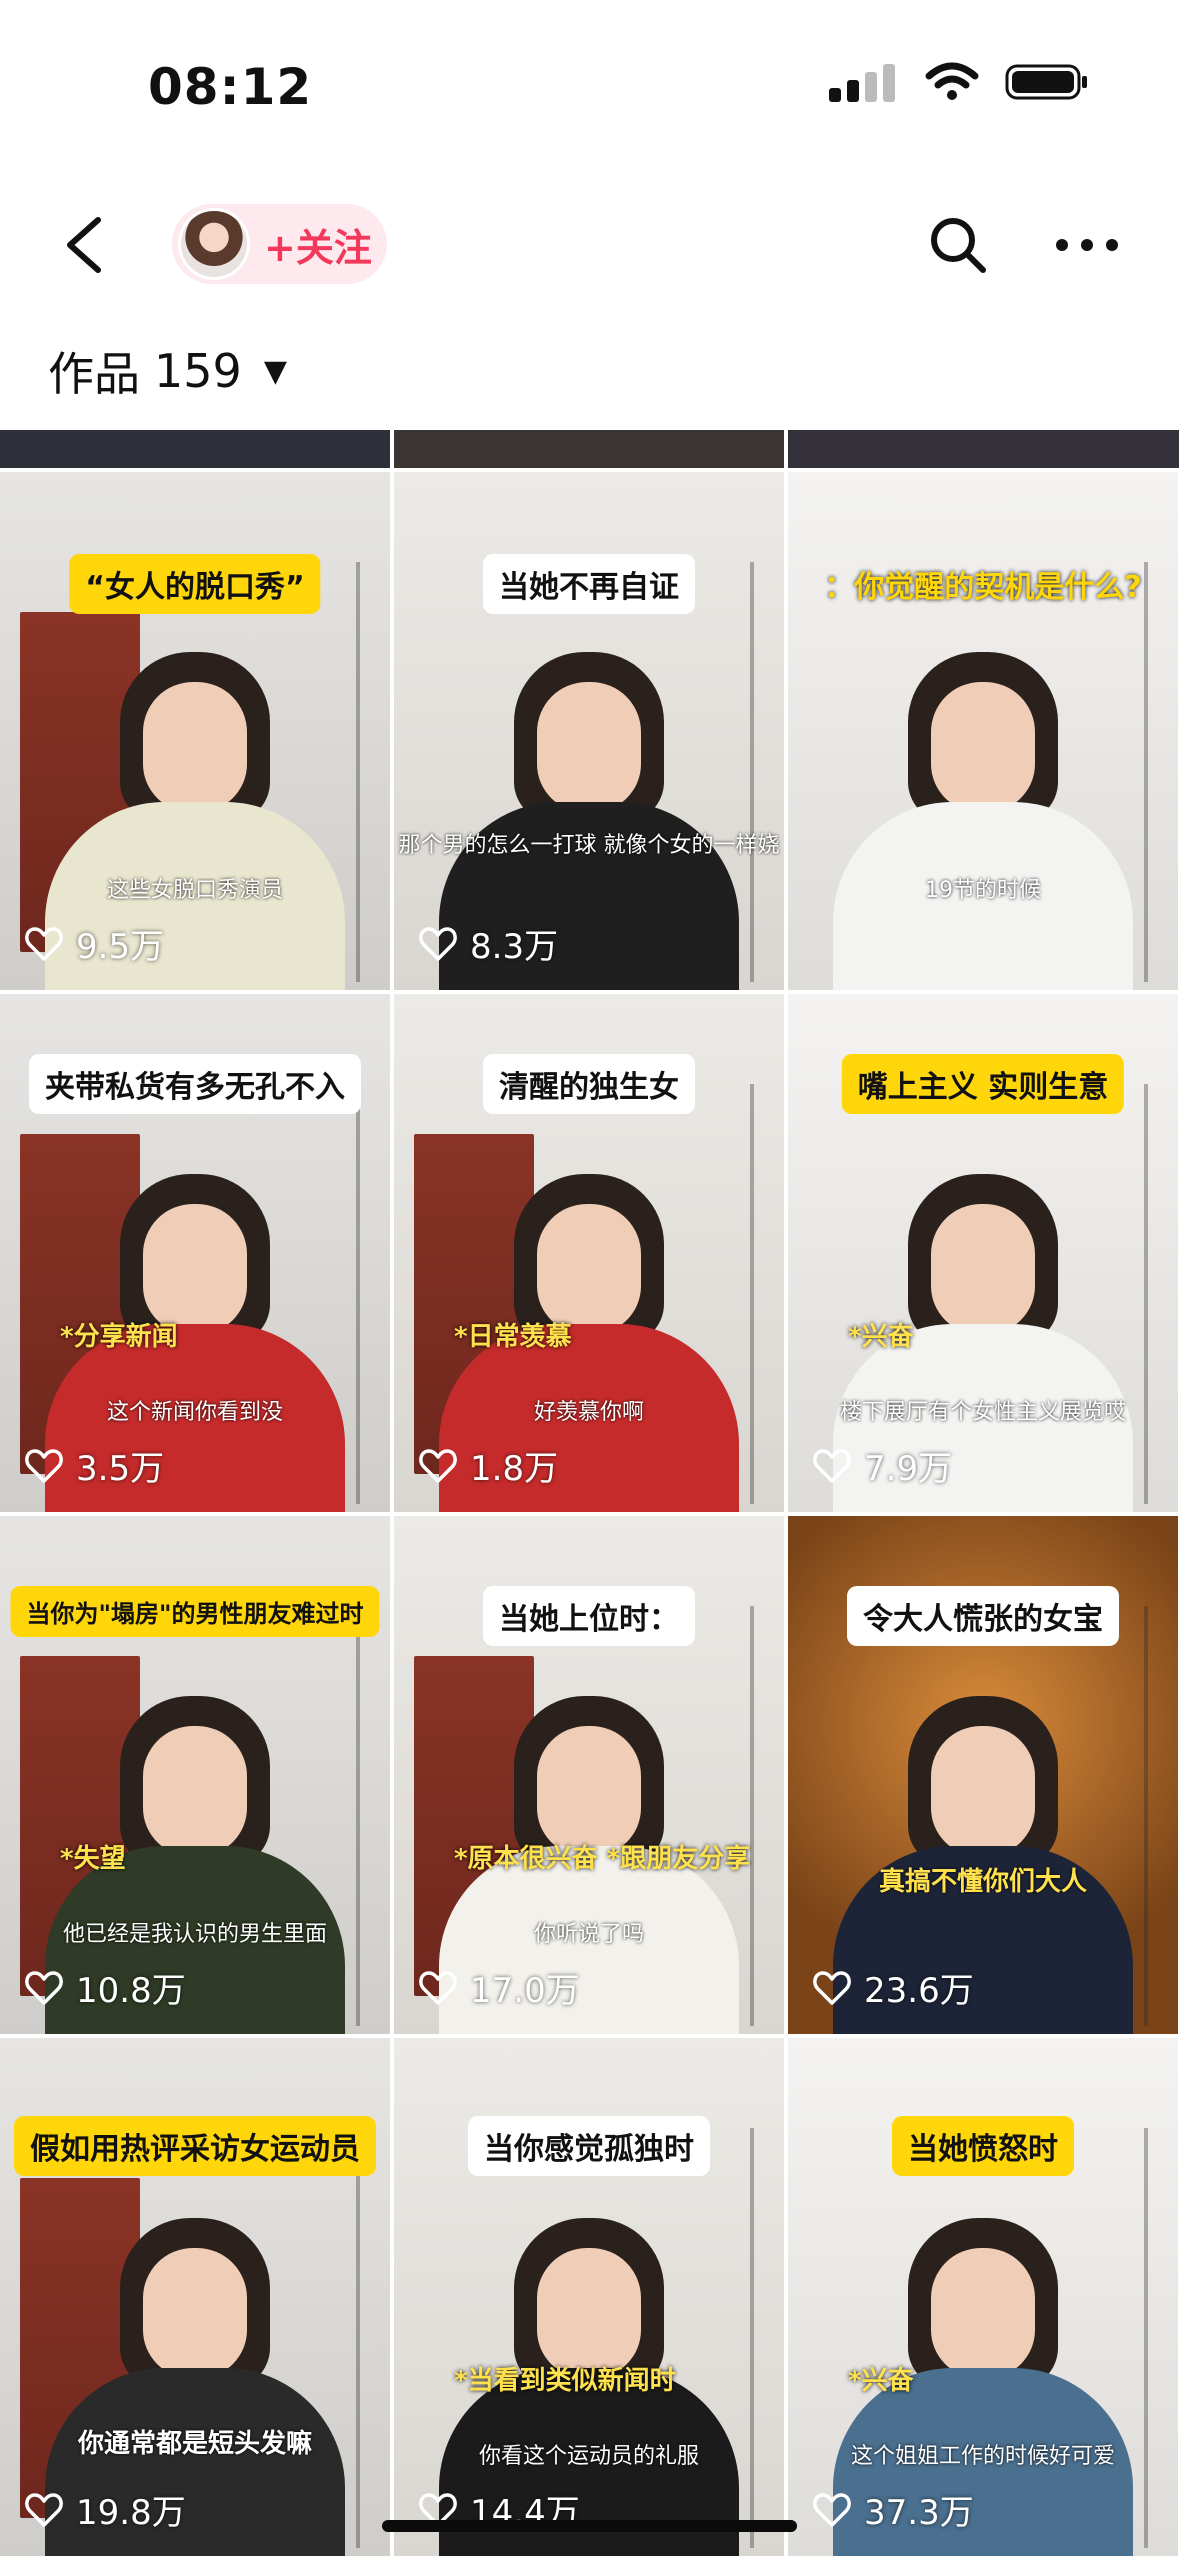 The height and width of the screenshot is (2556, 1179). Describe the element at coordinates (195, 2444) in the screenshot. I see `video-subtitle: 你通常都是短头发嘛` at that location.